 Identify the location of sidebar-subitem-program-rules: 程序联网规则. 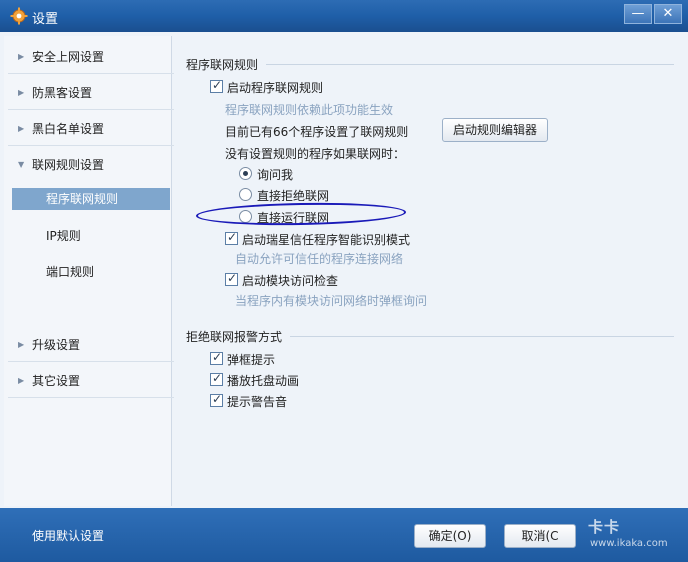
(91, 199).